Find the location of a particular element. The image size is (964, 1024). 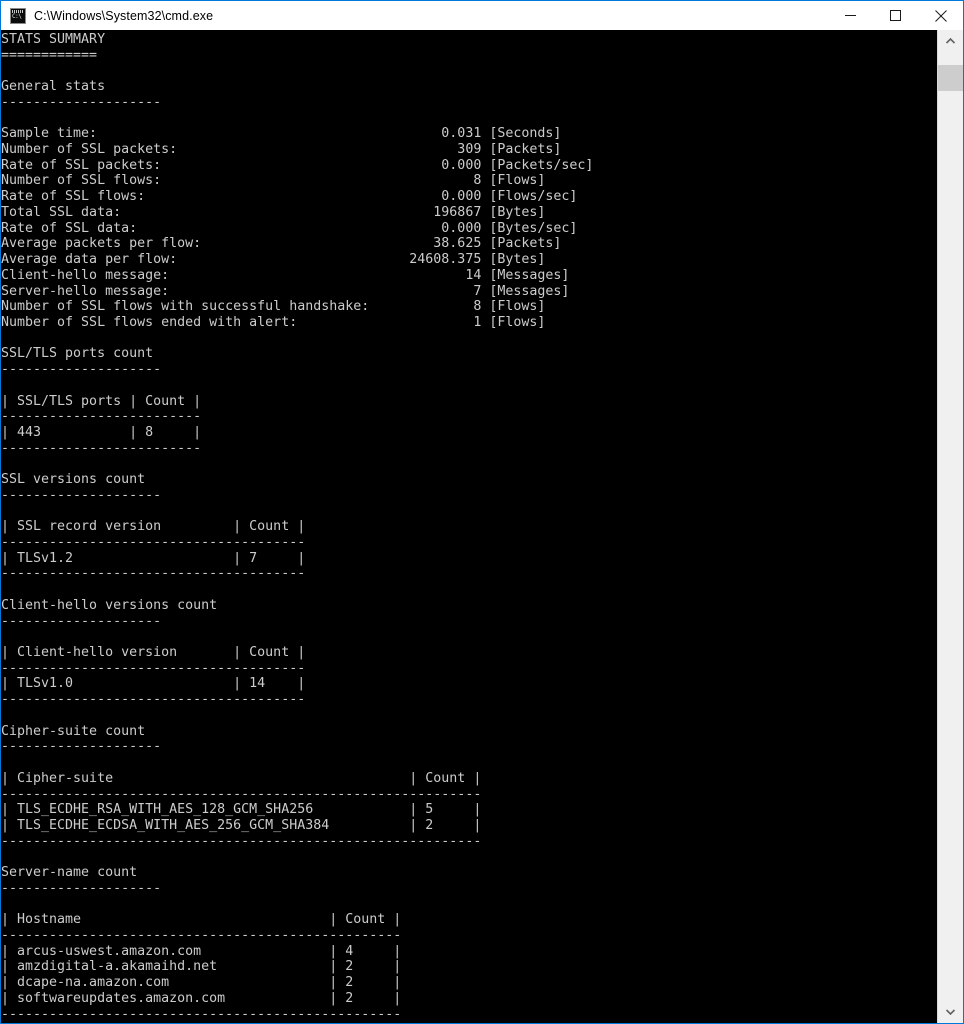

close-button is located at coordinates (940, 15).